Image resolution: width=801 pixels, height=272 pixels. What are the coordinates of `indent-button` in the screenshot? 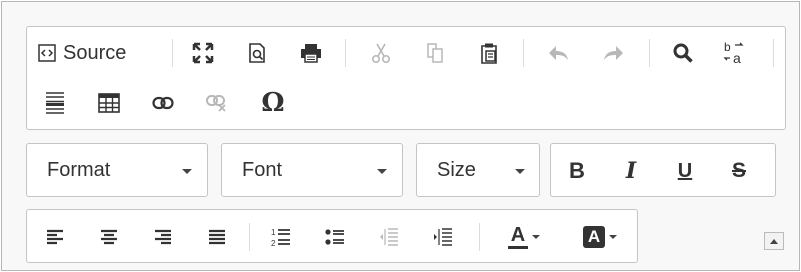 It's located at (443, 237).